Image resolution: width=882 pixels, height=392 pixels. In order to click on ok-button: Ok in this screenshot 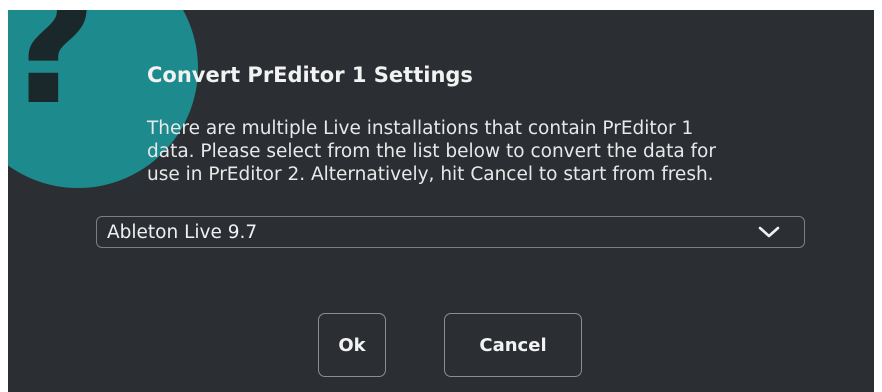, I will do `click(352, 345)`.